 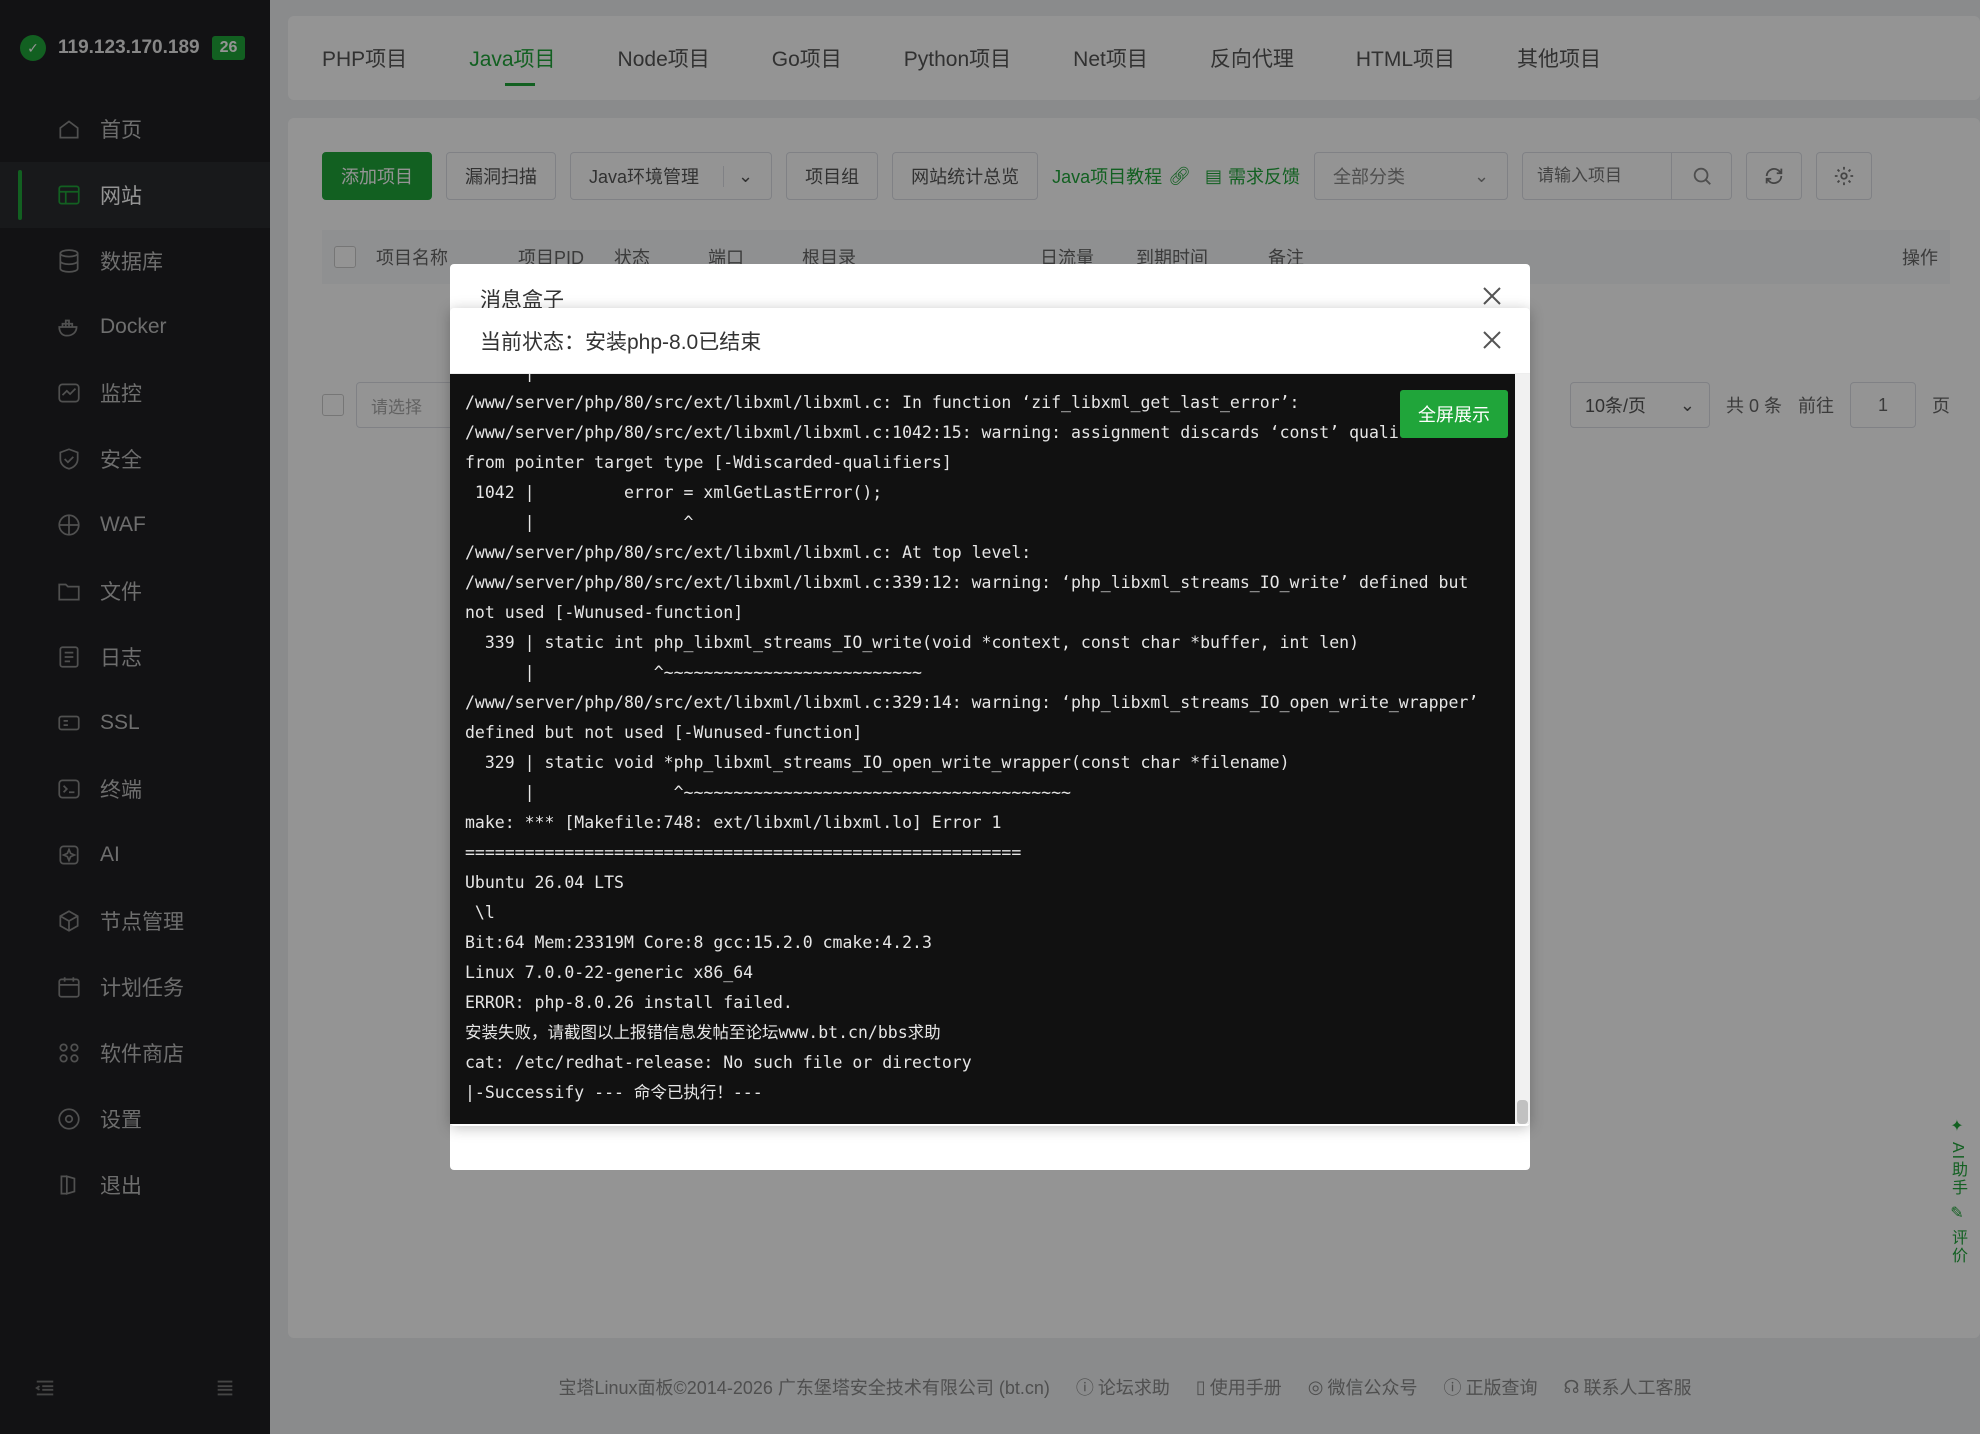 What do you see at coordinates (703, 1032) in the screenshot?
I see `log-line: 安装失败，请截图以上报错信息发帖至论坛www.bt.cn/bbs求助` at bounding box center [703, 1032].